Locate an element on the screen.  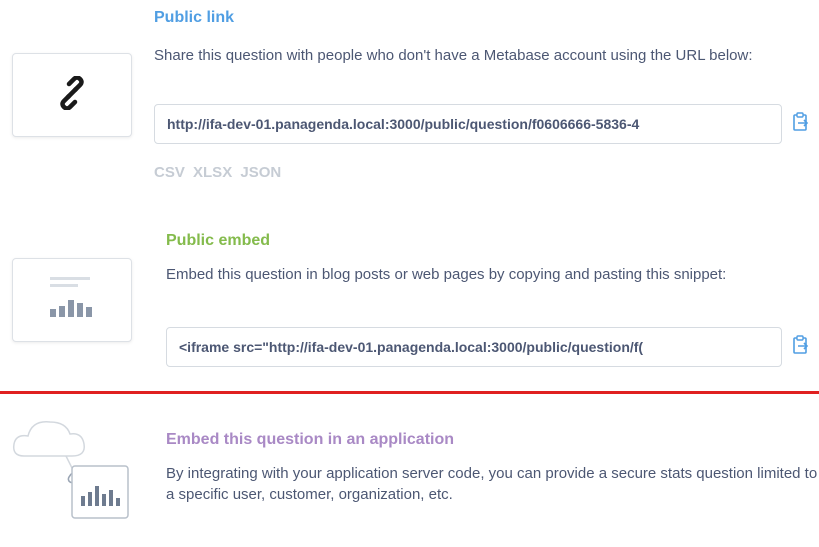
format-csv-link: CSV is located at coordinates (169, 172).